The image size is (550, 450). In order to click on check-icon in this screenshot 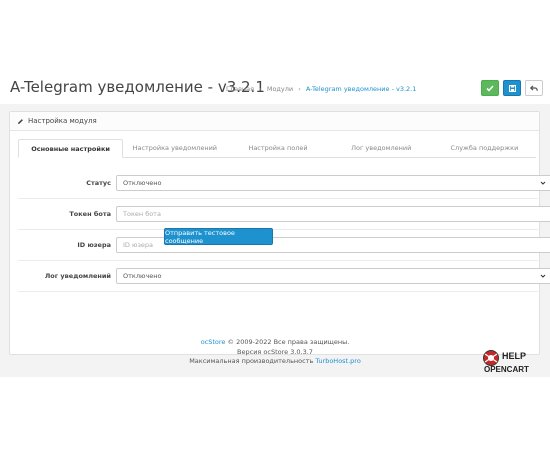, I will do `click(490, 88)`.